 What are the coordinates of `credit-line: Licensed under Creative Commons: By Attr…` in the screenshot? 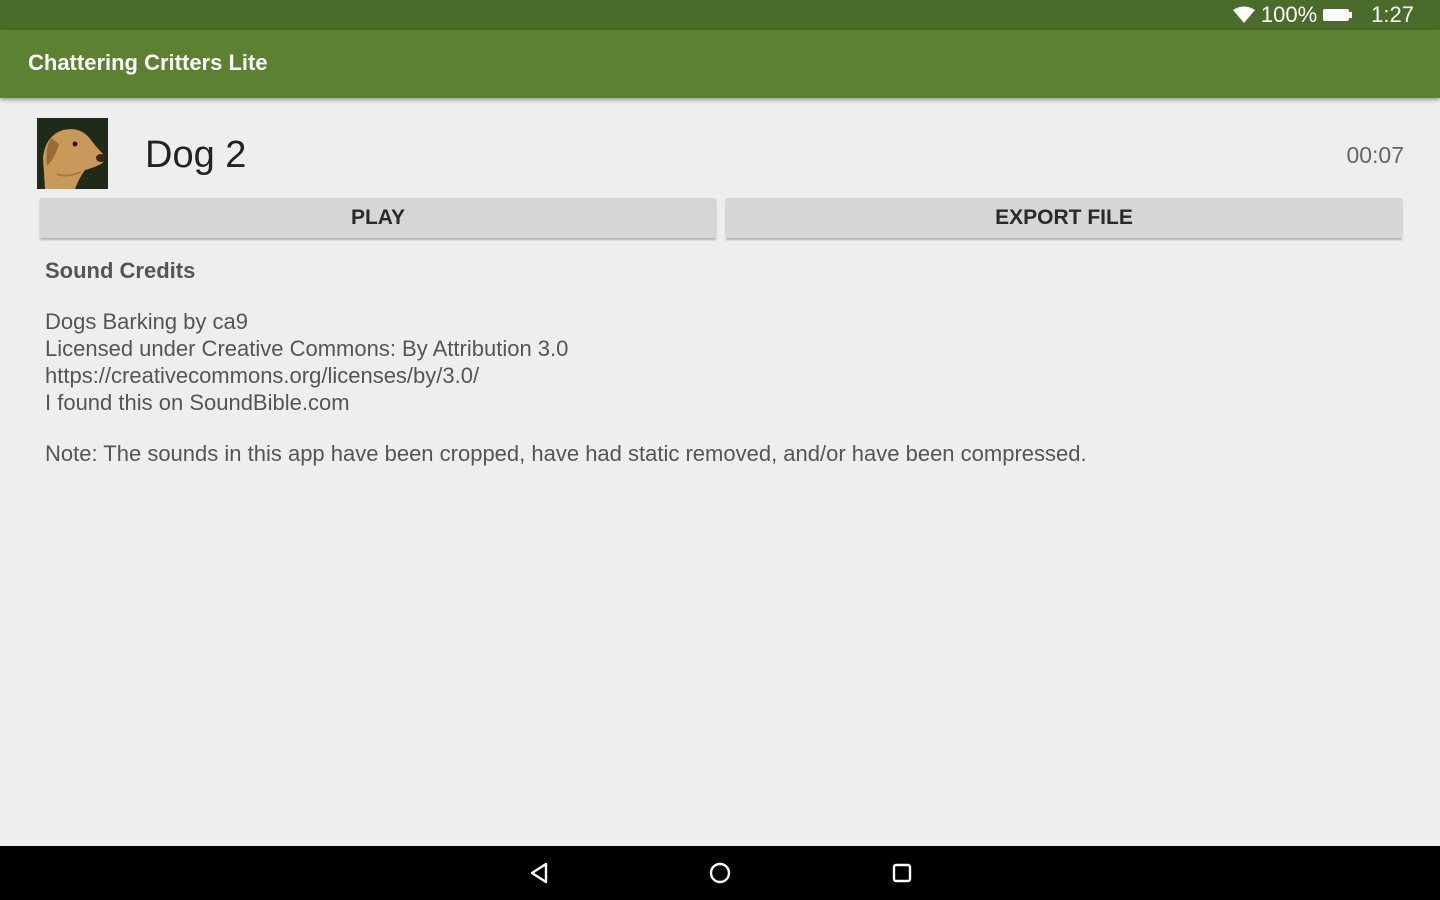 It's located at (307, 348).